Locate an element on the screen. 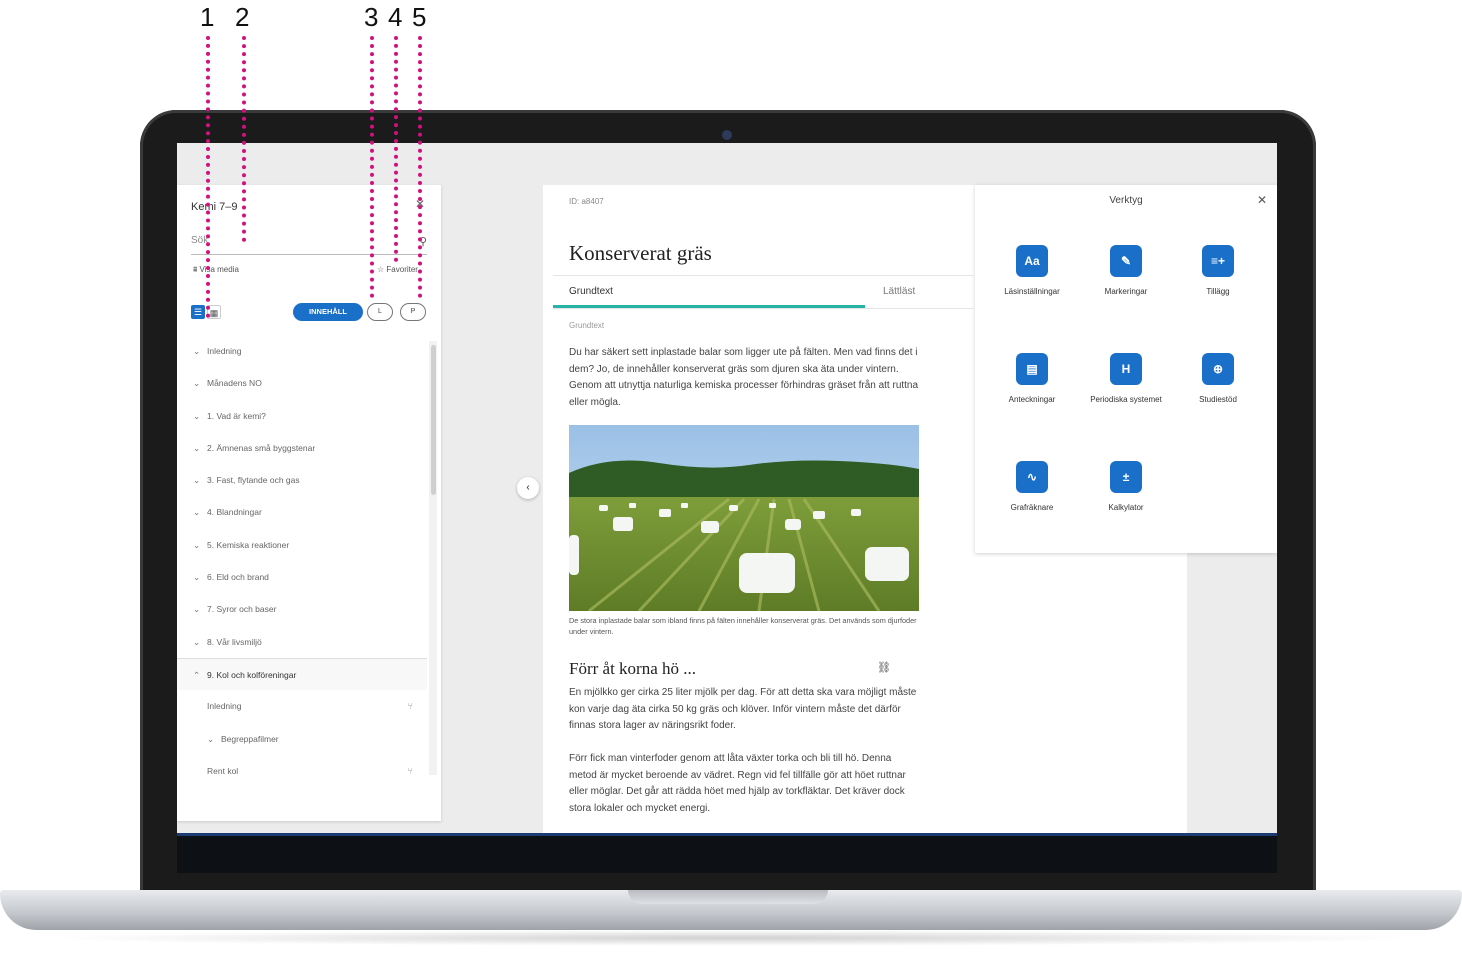 The height and width of the screenshot is (959, 1462). toc-item-label: 9. Kol och kolföreningar is located at coordinates (252, 674).